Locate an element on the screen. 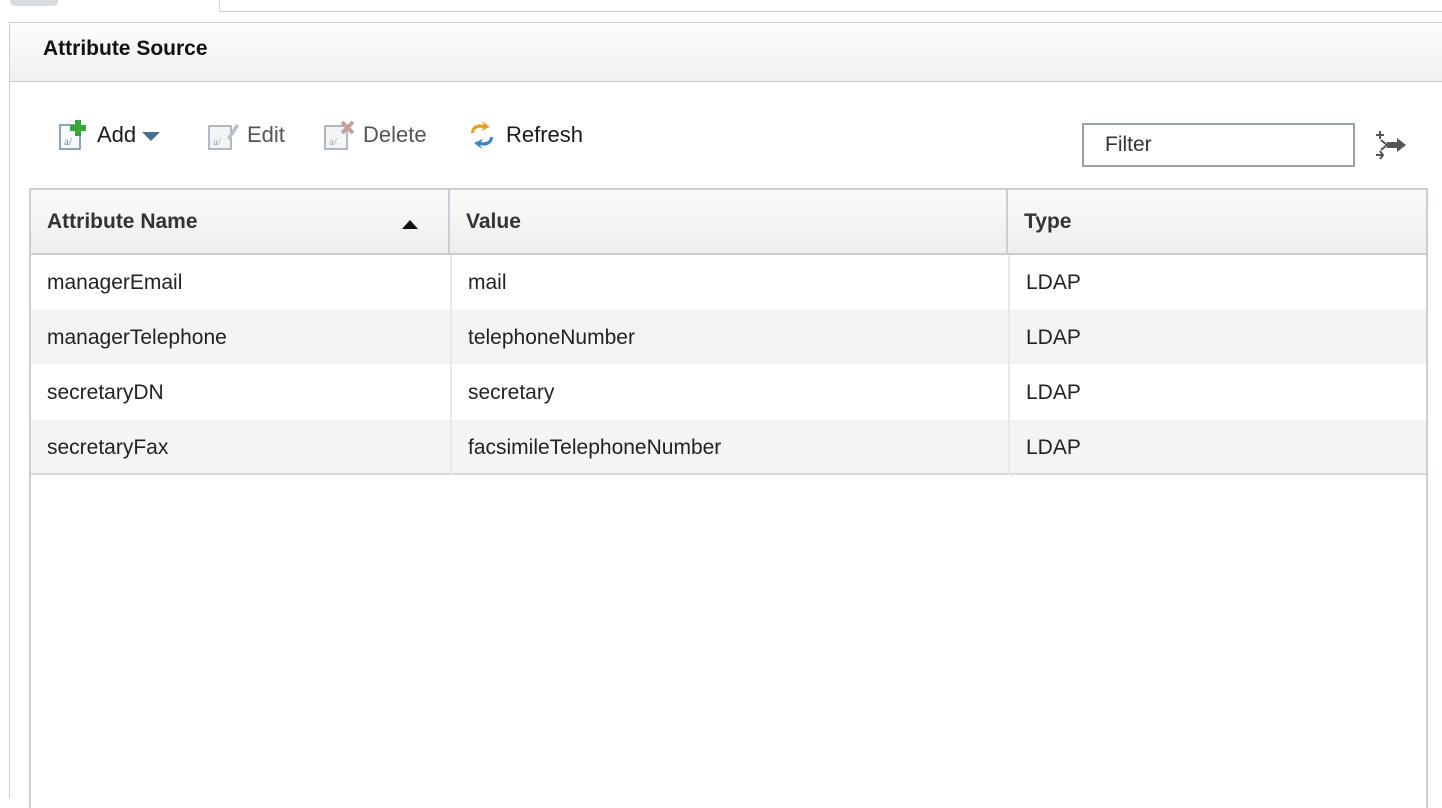  cell-value: mail is located at coordinates (729, 282).